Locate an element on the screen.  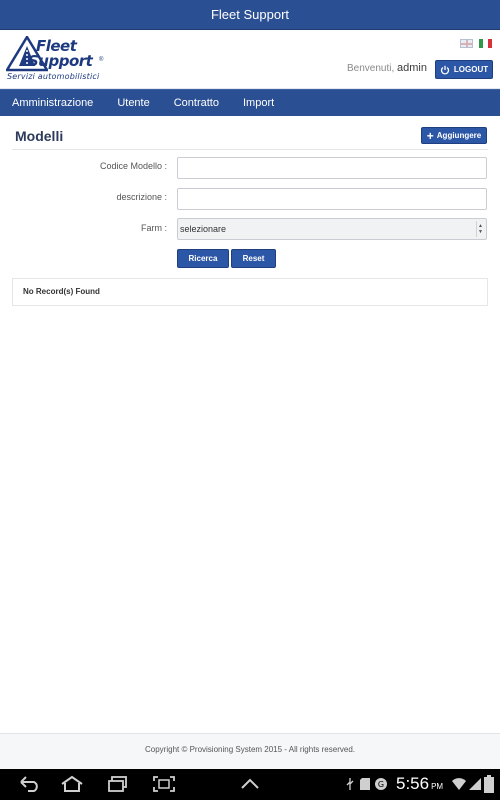
nav-item-amministrazione: Amministrazione is located at coordinates (52, 103).